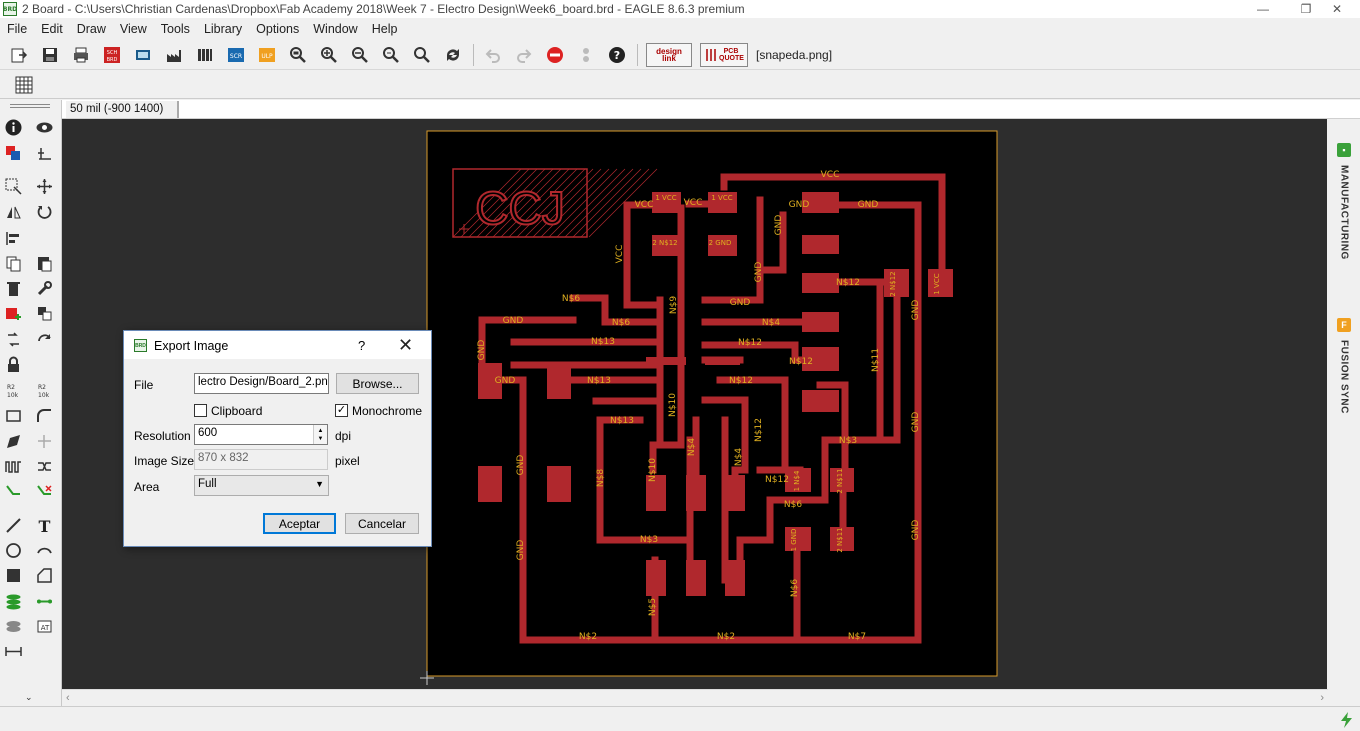  What do you see at coordinates (17, 29) in the screenshot?
I see `menu-file: File` at bounding box center [17, 29].